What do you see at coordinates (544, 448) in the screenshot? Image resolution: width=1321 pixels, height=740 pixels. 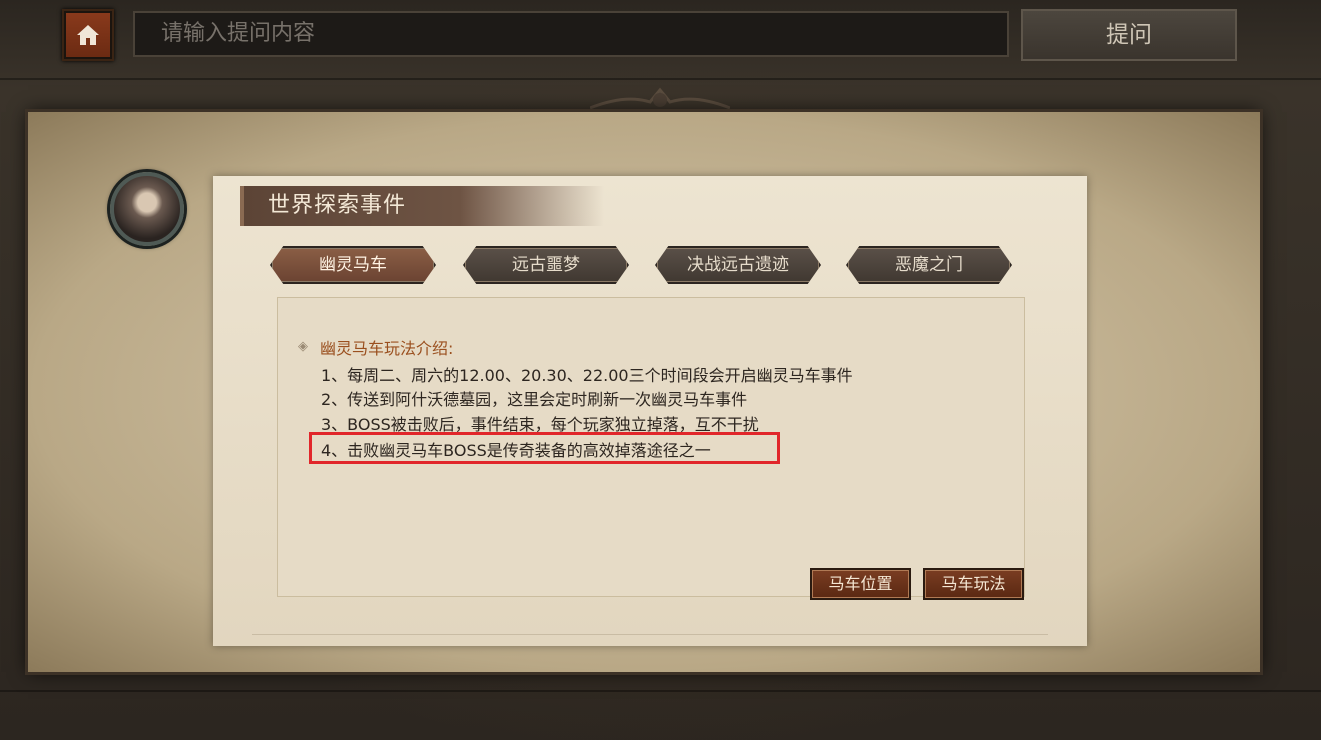 I see `highlight-box` at bounding box center [544, 448].